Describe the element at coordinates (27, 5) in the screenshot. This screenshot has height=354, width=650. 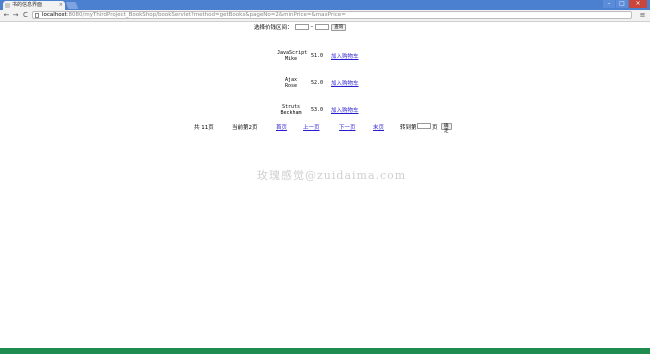
I see `tab-title: 书的信息界面` at that location.